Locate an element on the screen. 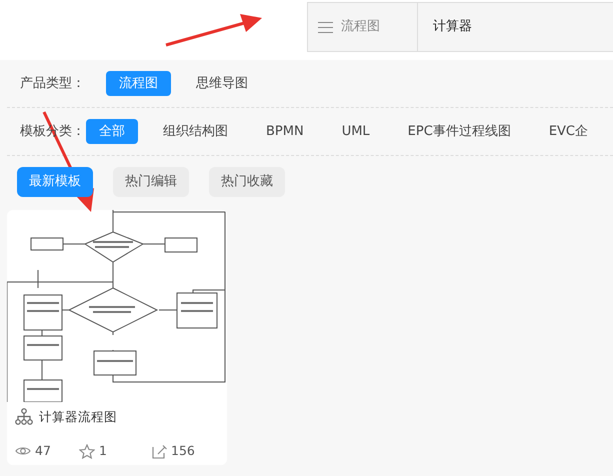  view-count: 47 is located at coordinates (43, 451).